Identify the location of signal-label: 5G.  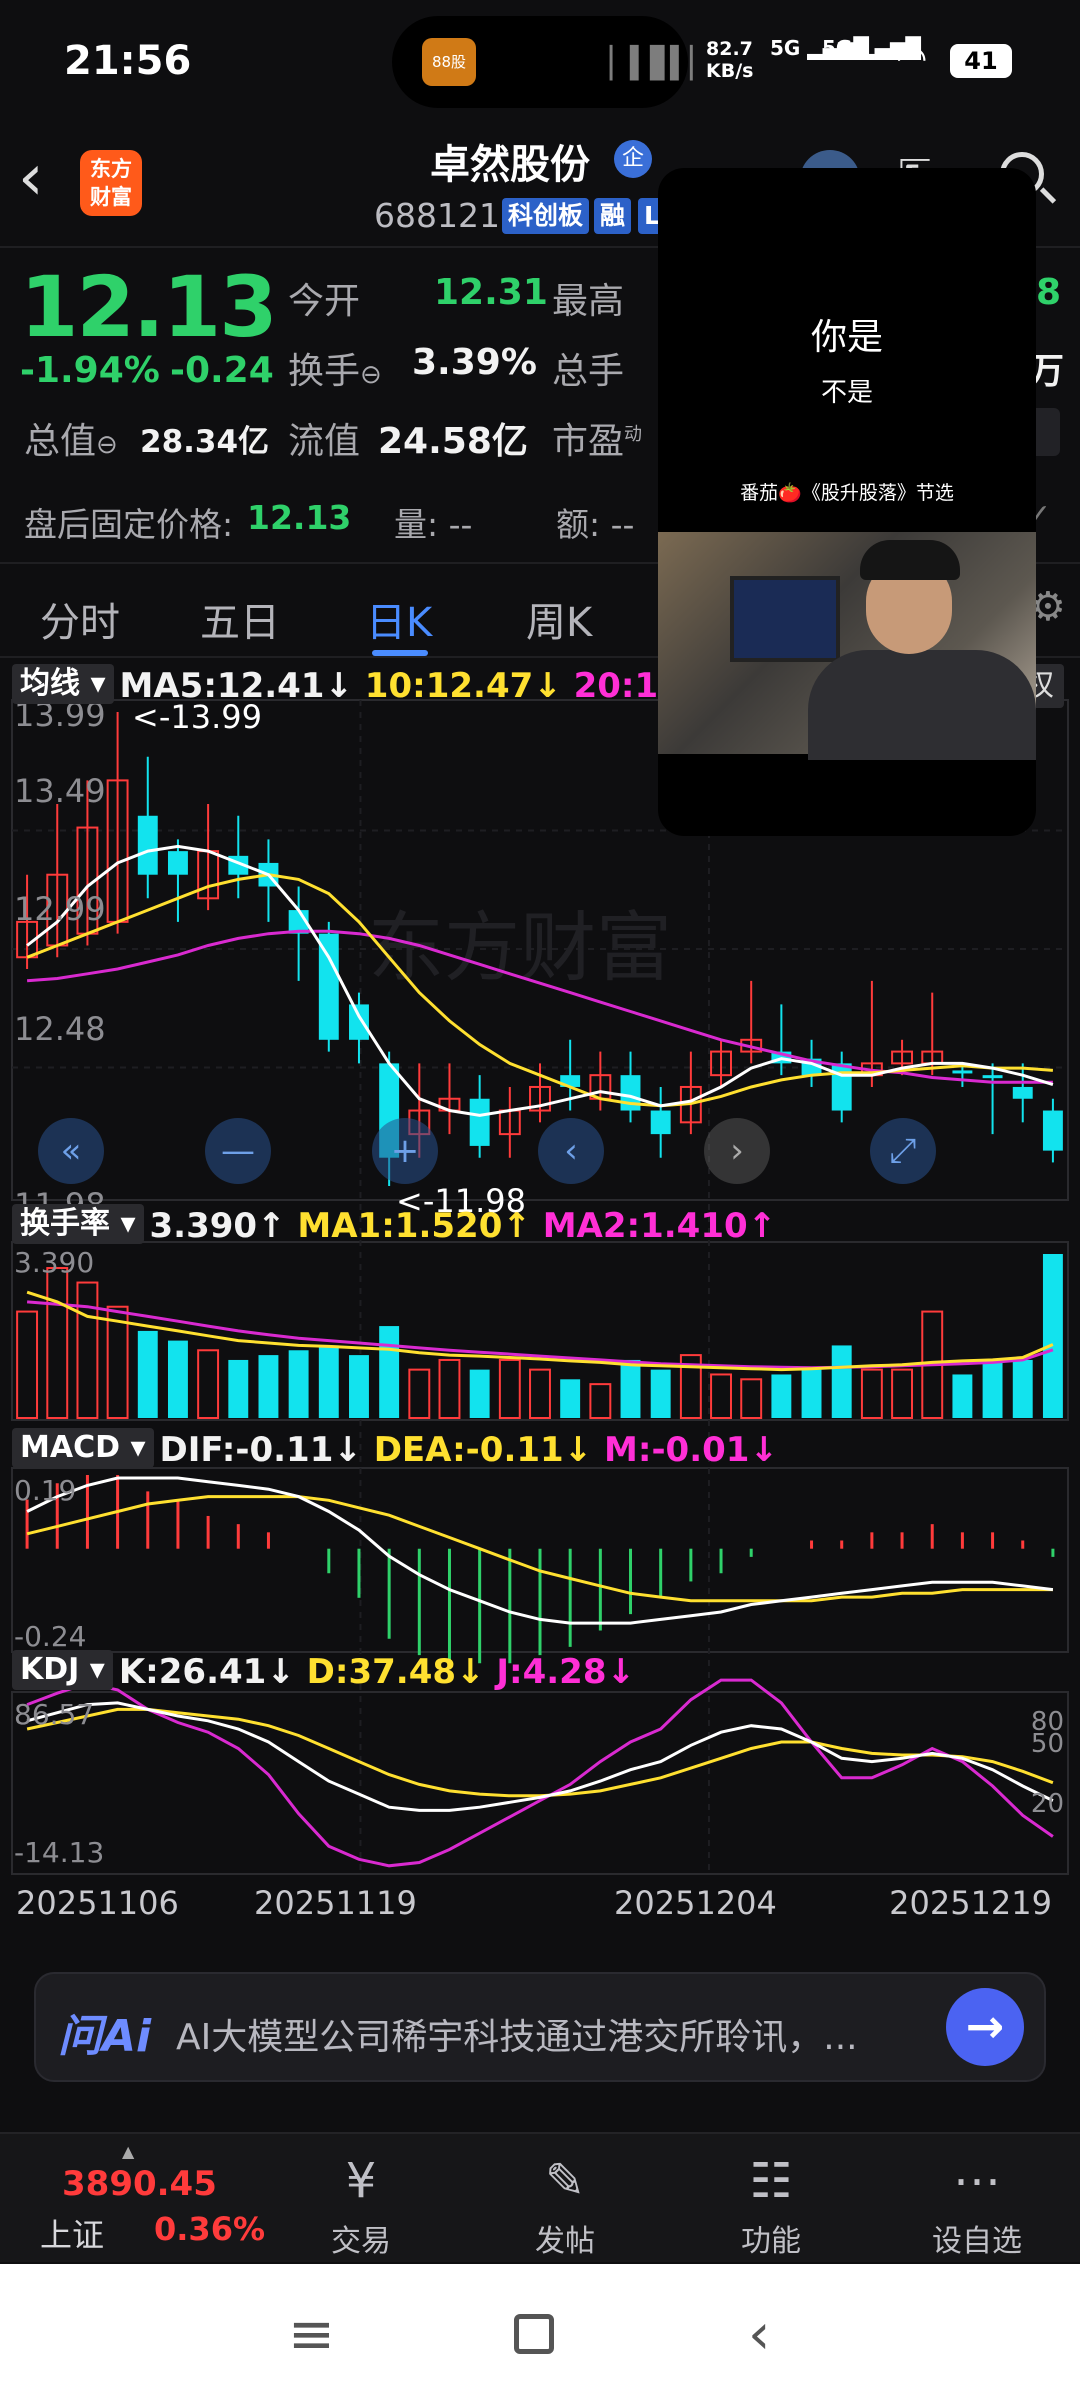
(837, 48).